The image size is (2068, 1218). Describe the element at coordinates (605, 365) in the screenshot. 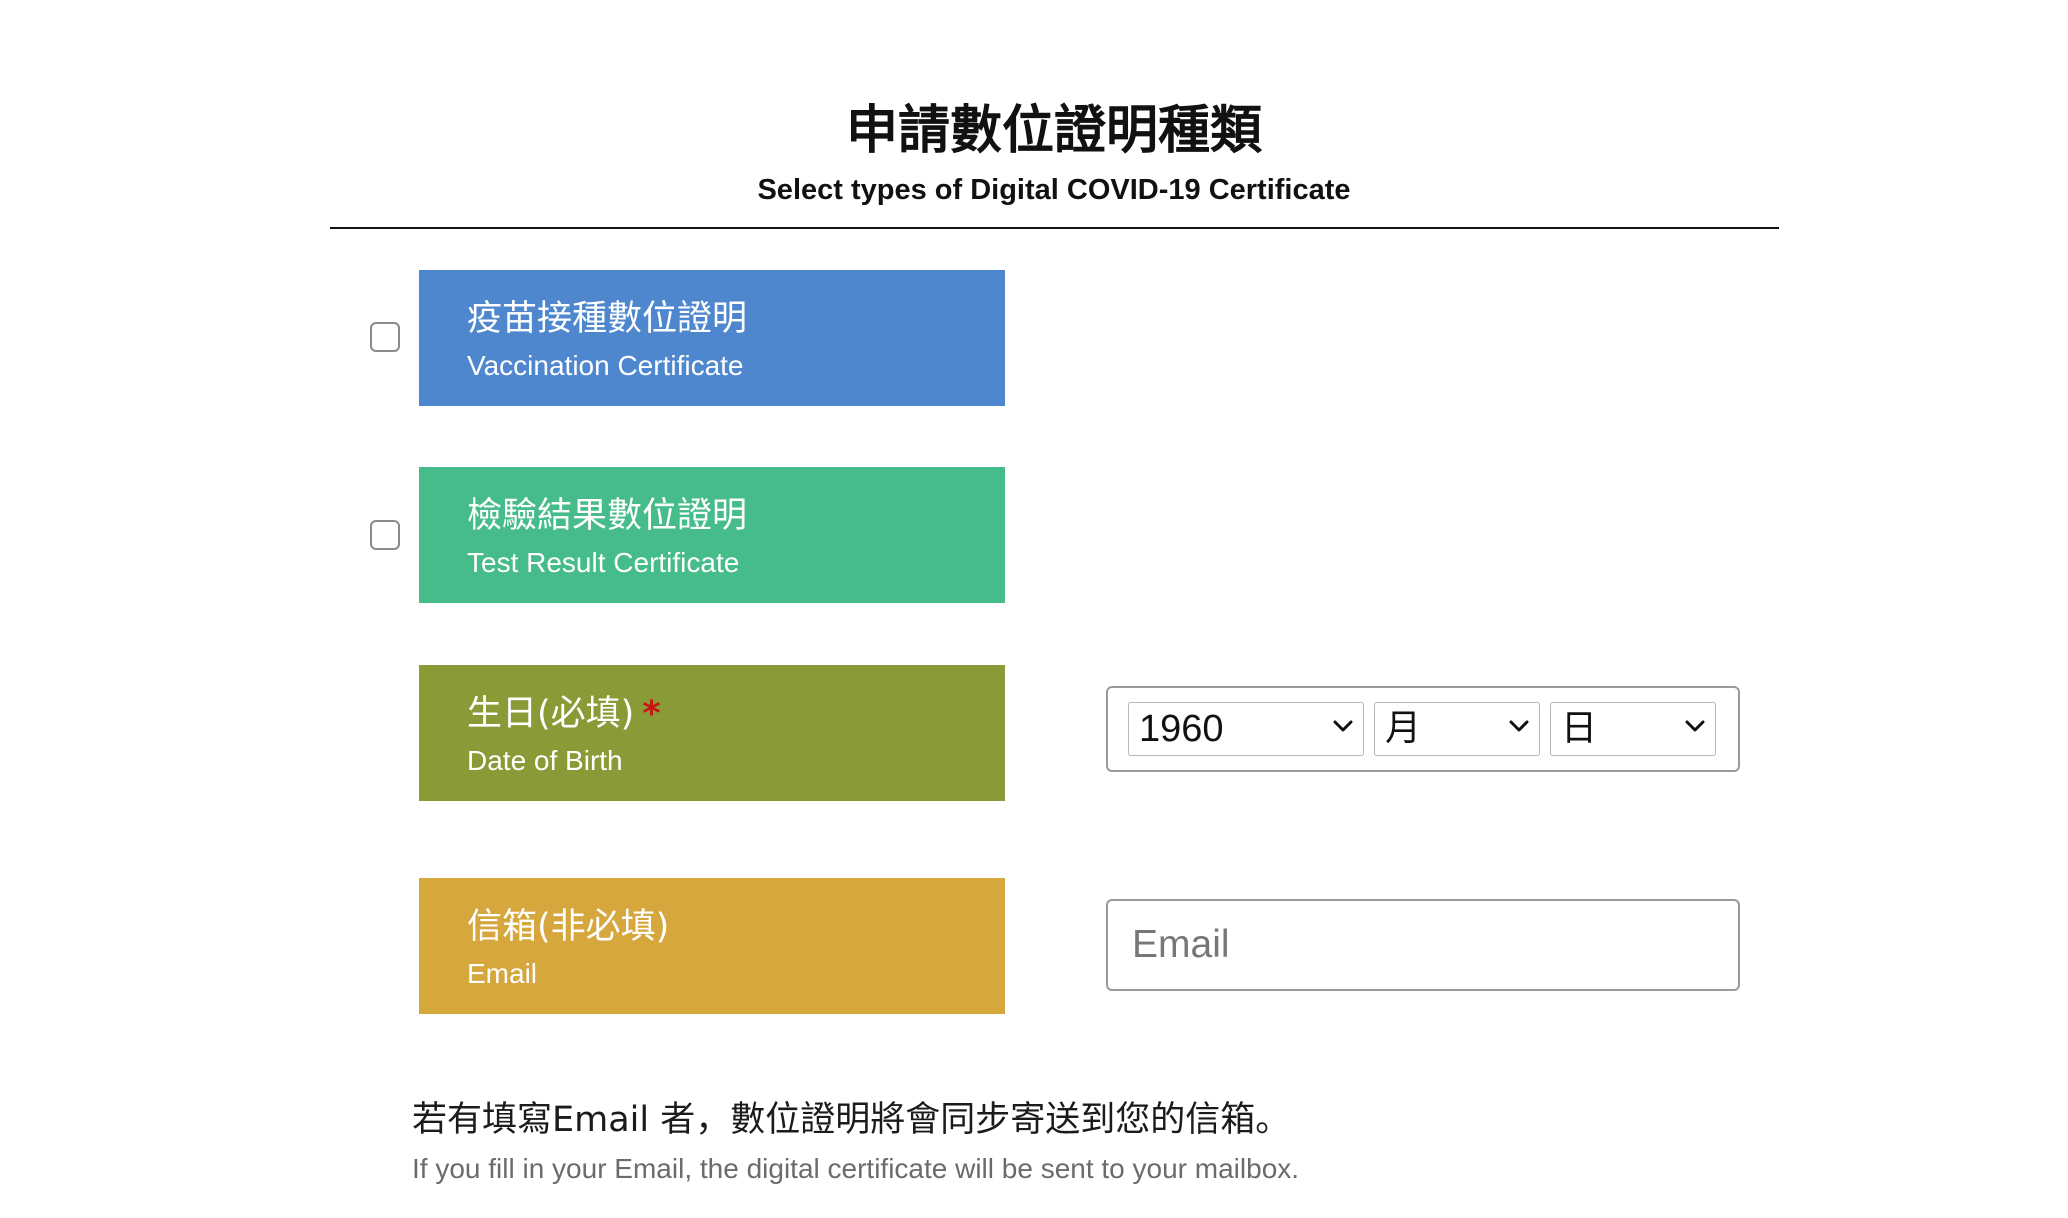

I see `vaccination-certificate-title-en: Vaccination Certificate` at that location.